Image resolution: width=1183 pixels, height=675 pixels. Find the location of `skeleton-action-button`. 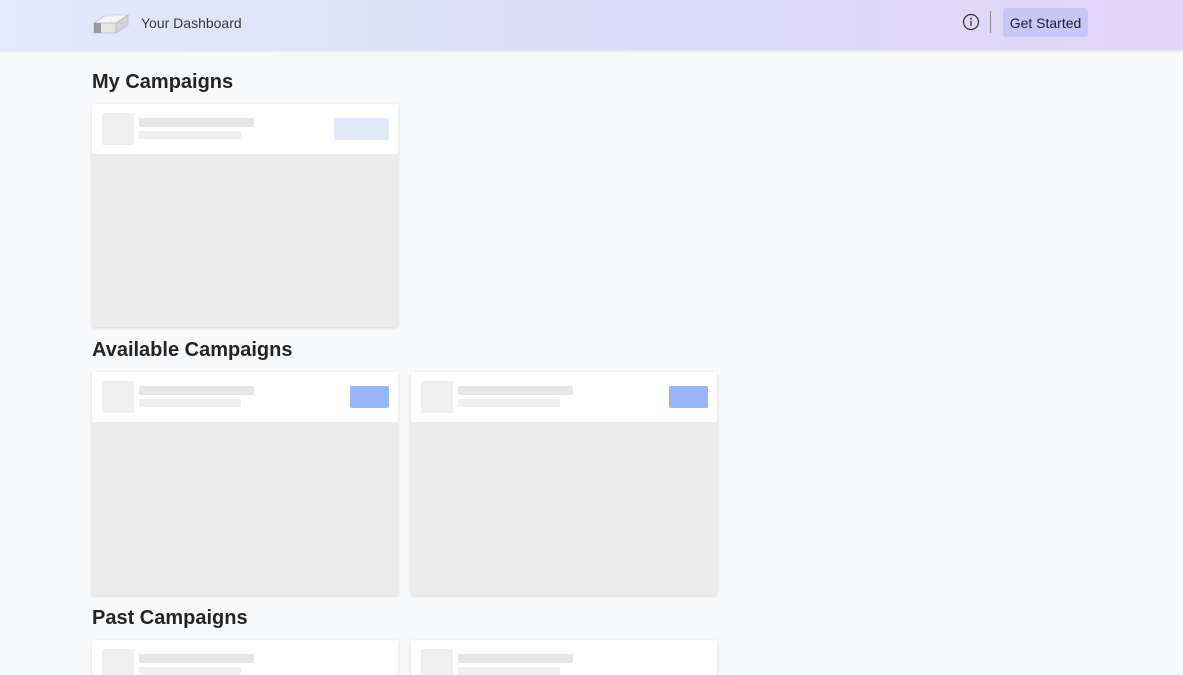

skeleton-action-button is located at coordinates (361, 129).